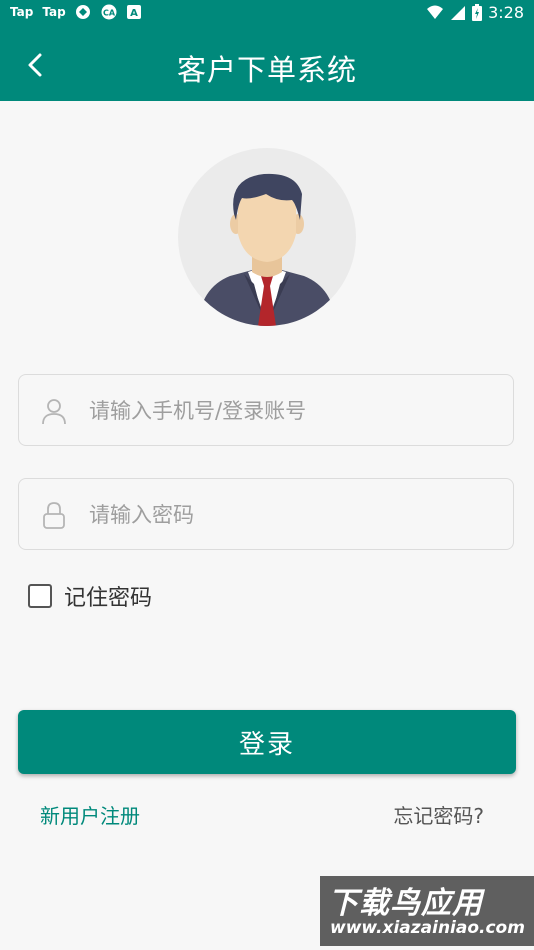  What do you see at coordinates (294, 411) in the screenshot?
I see `account-input` at bounding box center [294, 411].